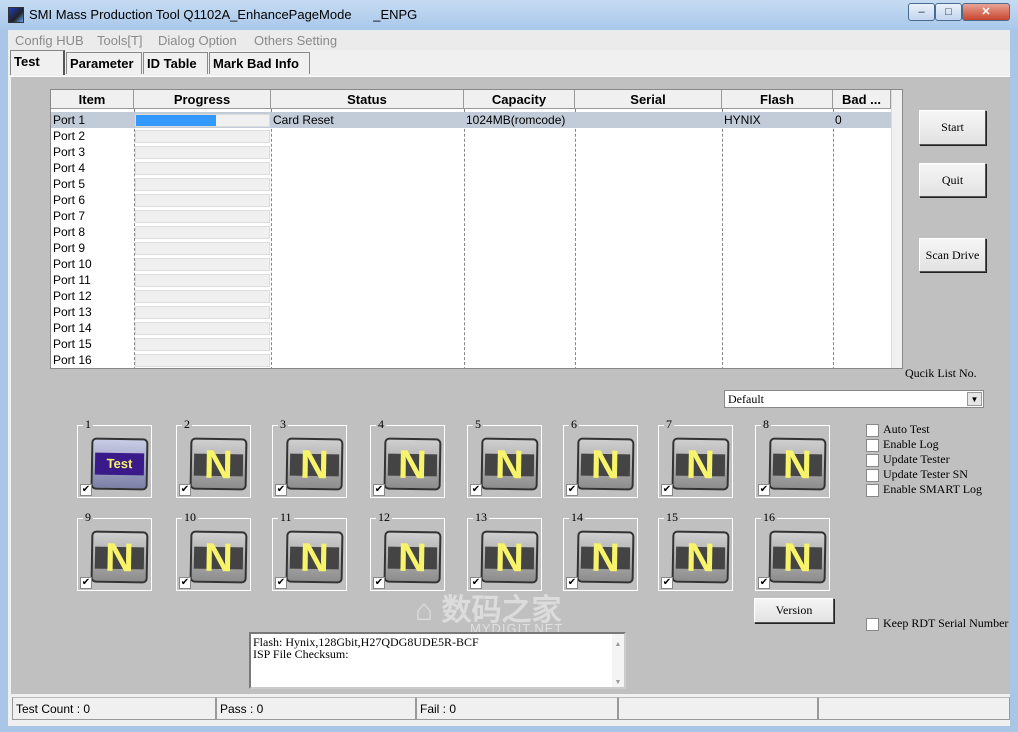  What do you see at coordinates (794, 610) in the screenshot?
I see `version-button: Version` at bounding box center [794, 610].